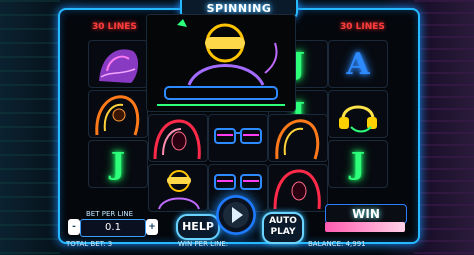 The width and height of the screenshot is (474, 255). Describe the element at coordinates (203, 244) in the screenshot. I see `win-per-line: WIN PER LINE:` at that location.